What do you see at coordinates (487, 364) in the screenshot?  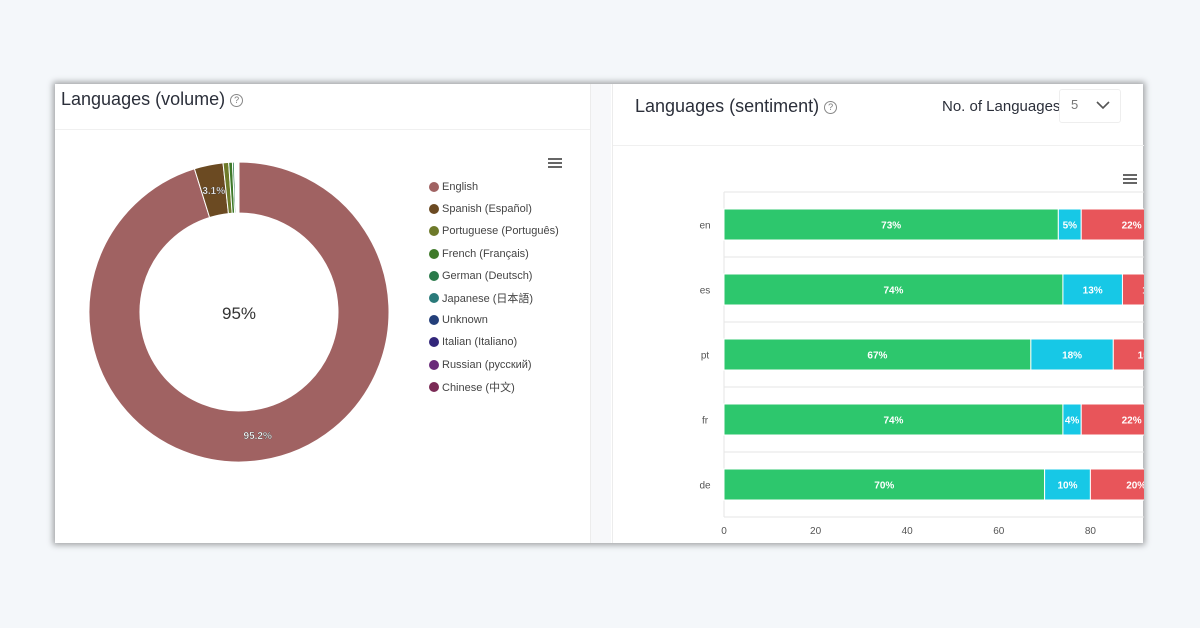 I see `legend-label: Russian (русский)` at bounding box center [487, 364].